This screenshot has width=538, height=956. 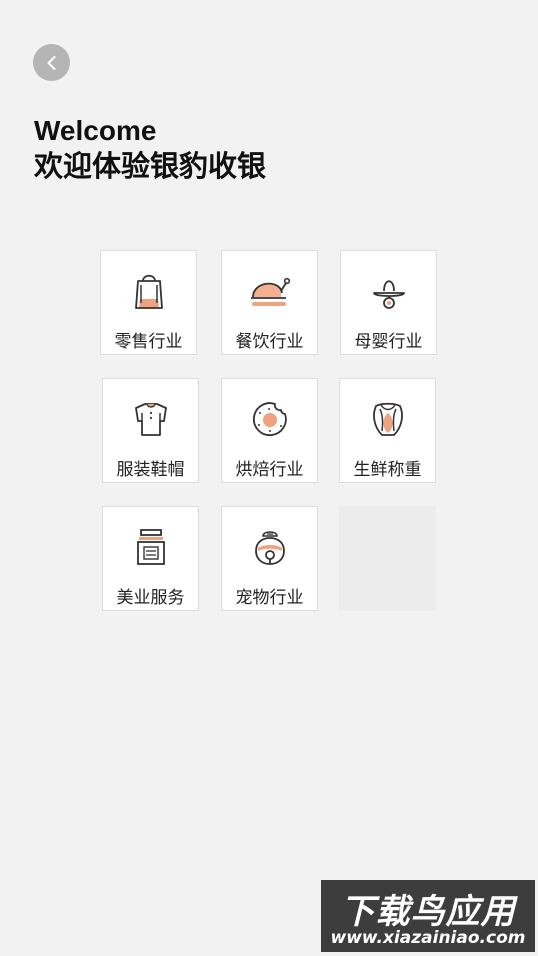 What do you see at coordinates (388, 419) in the screenshot?
I see `fresh-produce-icon` at bounding box center [388, 419].